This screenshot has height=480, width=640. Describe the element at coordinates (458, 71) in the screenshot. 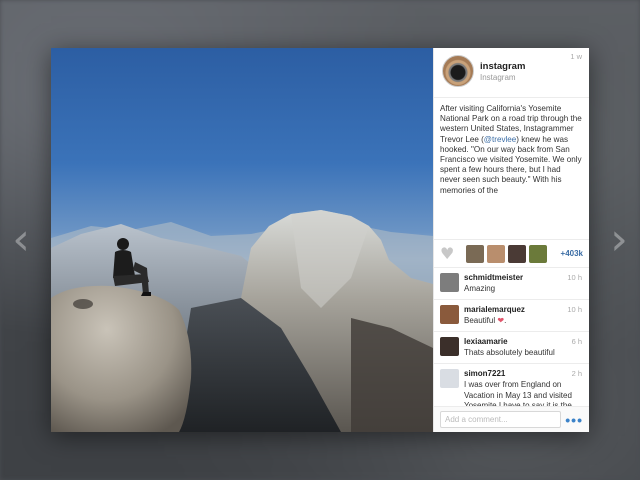

I see `avatar` at that location.